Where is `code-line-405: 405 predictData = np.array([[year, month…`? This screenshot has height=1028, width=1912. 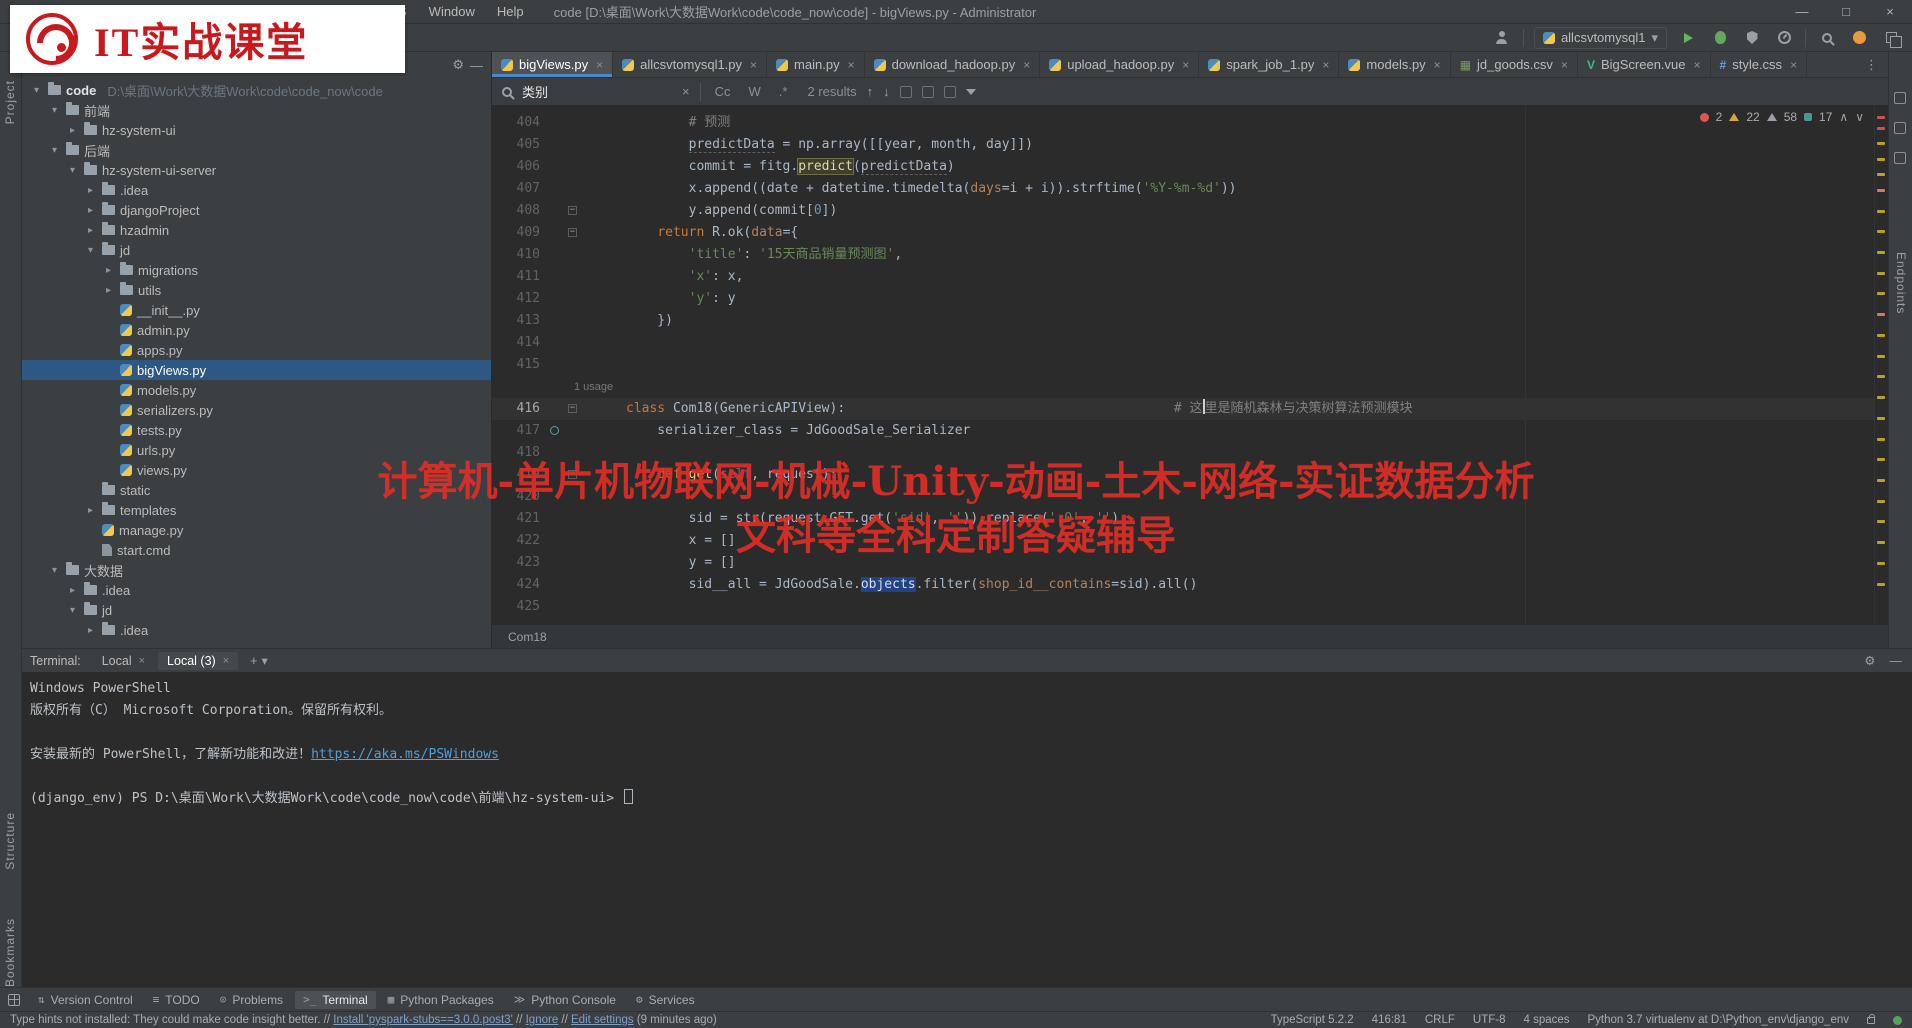 code-line-405: 405 predictData = np.array([[year, month… is located at coordinates (1183, 145).